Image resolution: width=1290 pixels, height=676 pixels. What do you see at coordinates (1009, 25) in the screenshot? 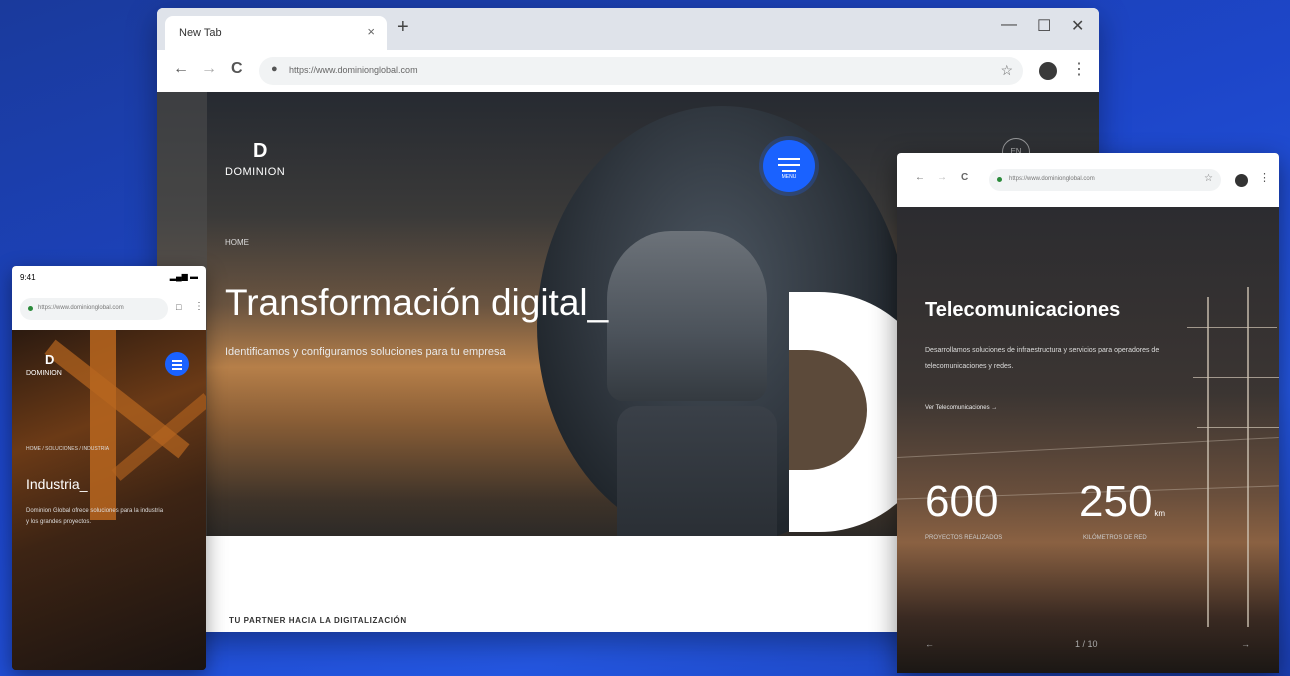
I see `minimize-icon: —` at bounding box center [1009, 25].